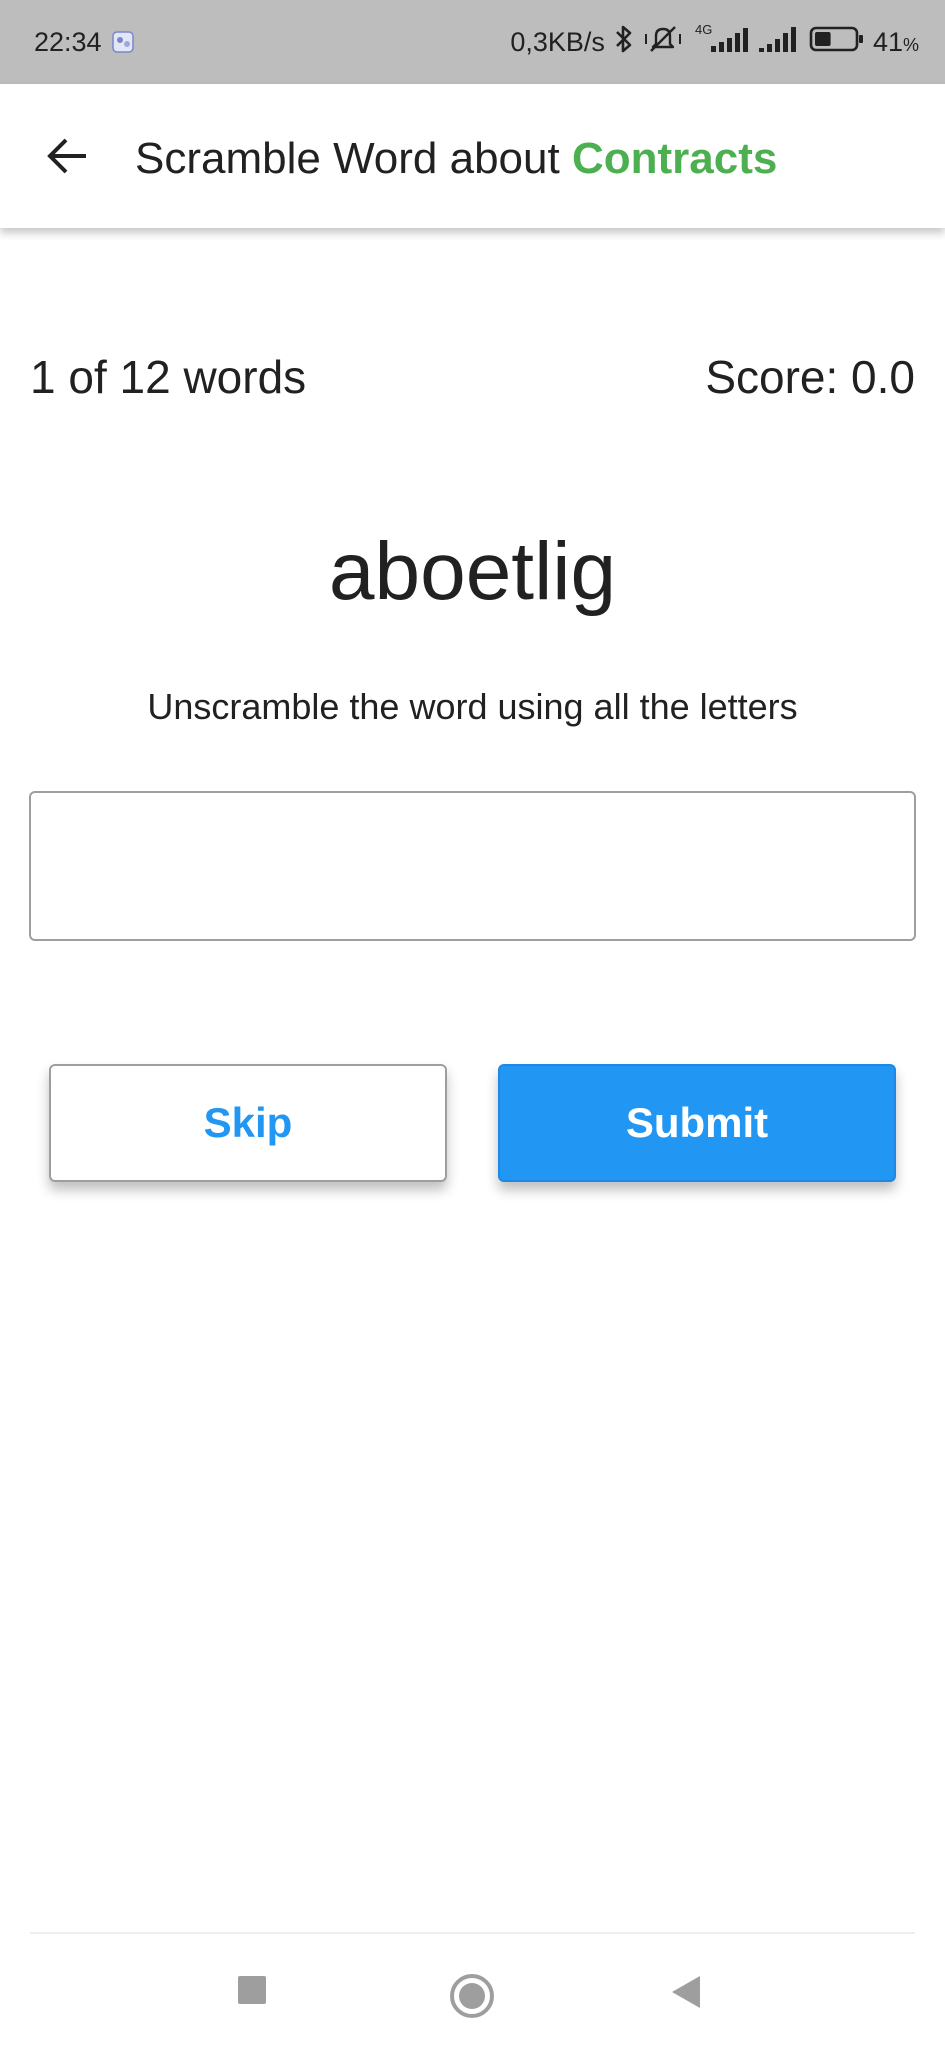  I want to click on navigation-bar, so click(472, 1991).